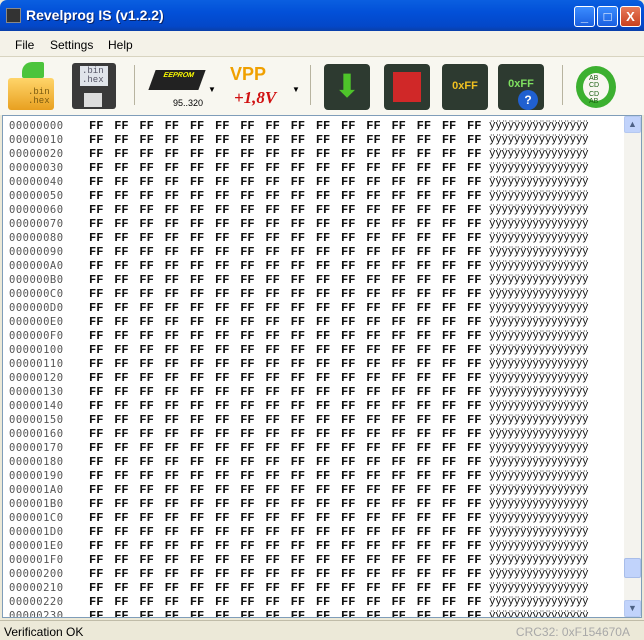 The width and height of the screenshot is (644, 640). I want to click on row-address: 00000090, so click(36, 252).